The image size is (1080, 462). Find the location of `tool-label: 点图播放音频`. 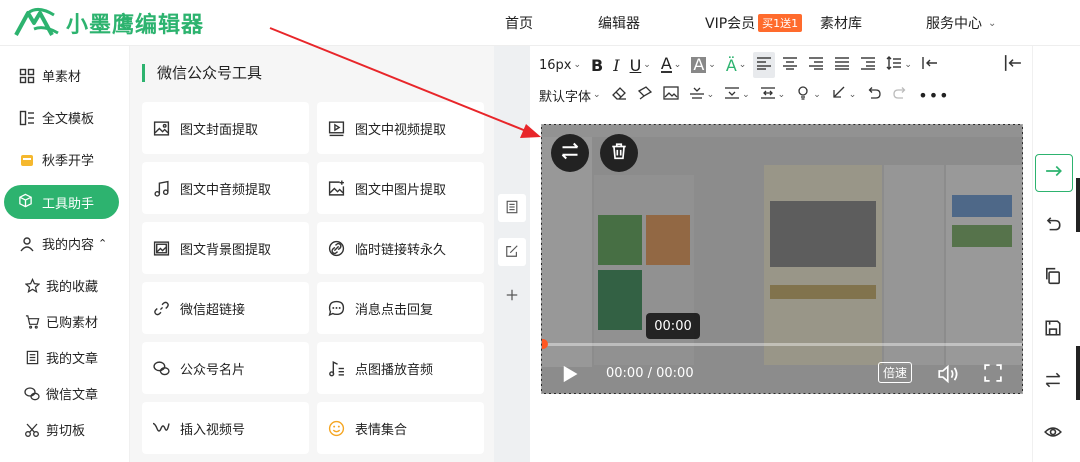

tool-label: 点图播放音频 is located at coordinates (394, 370).